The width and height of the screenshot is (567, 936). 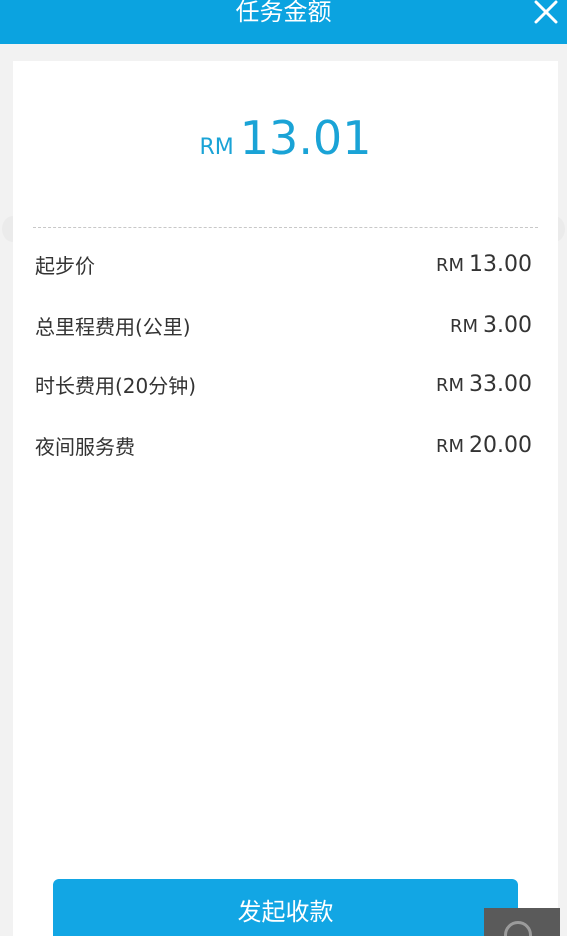 I want to click on fee-amount: RM 33.00, so click(x=484, y=384).